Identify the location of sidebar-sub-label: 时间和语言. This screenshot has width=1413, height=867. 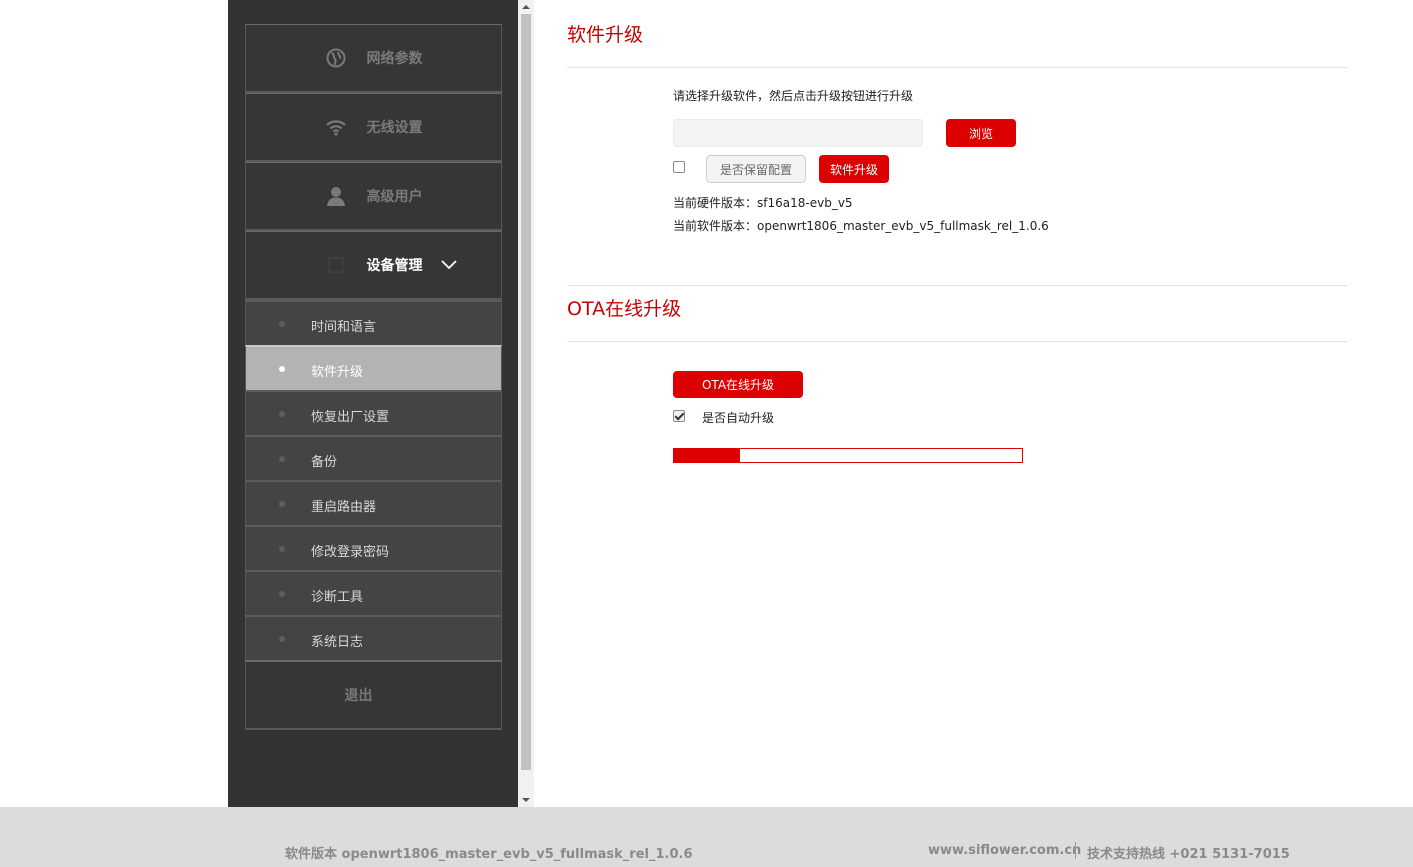
(344, 327).